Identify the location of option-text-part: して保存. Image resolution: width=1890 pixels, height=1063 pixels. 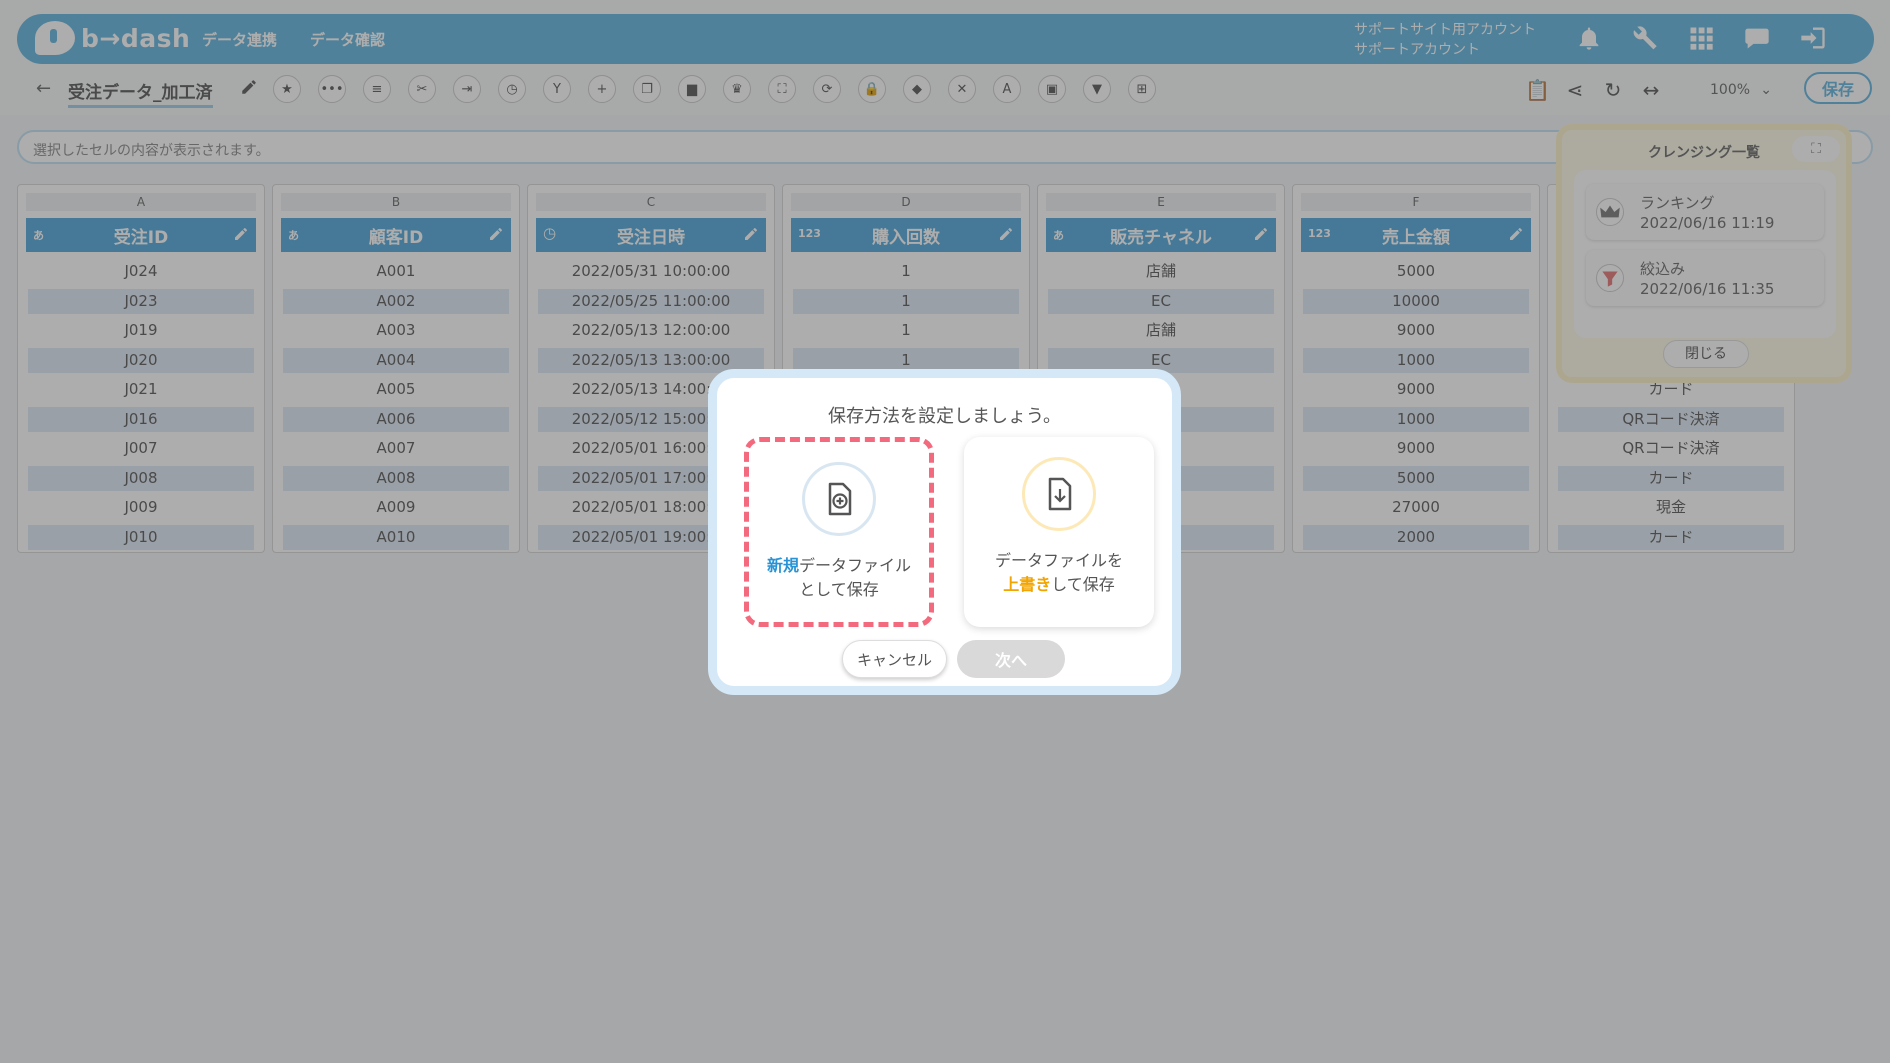
(1083, 584).